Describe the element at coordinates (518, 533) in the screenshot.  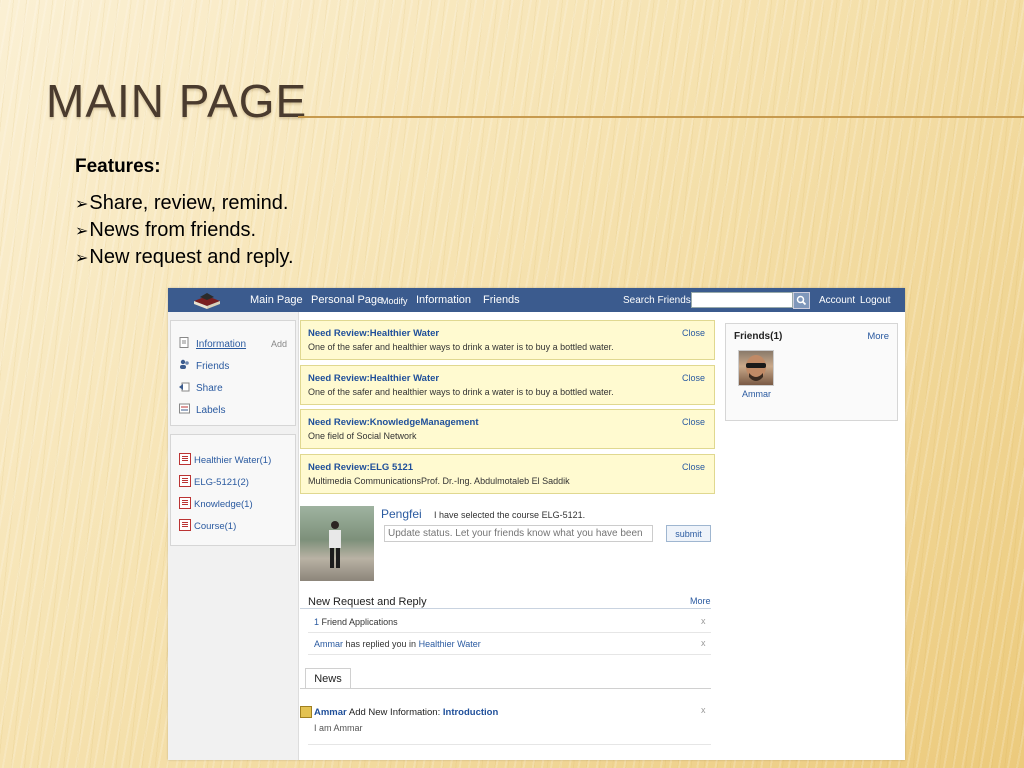
I see `status-update-input` at that location.